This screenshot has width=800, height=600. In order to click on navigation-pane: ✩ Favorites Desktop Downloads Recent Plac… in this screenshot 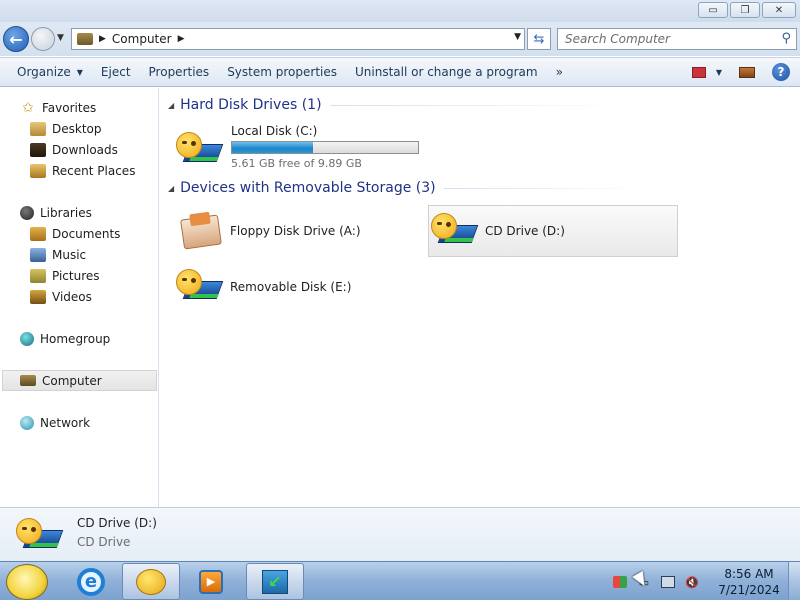, I will do `click(79, 297)`.